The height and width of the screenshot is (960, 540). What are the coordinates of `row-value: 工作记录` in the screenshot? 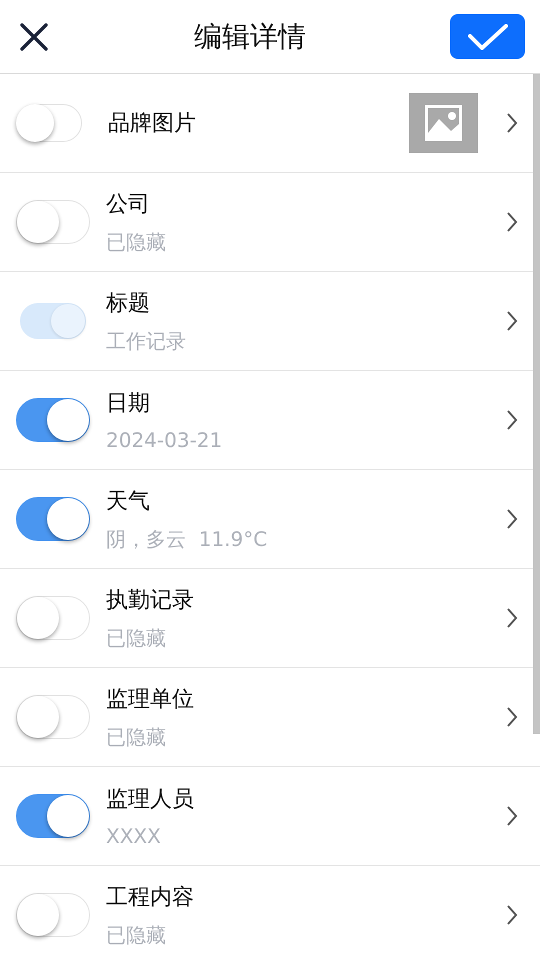 It's located at (146, 341).